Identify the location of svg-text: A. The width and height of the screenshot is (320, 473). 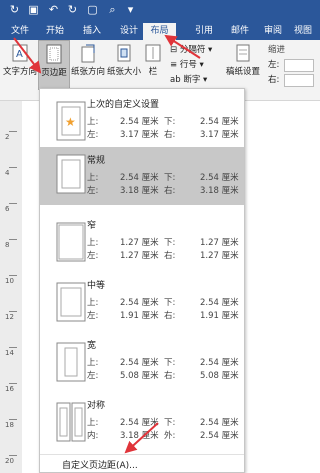
(19, 54).